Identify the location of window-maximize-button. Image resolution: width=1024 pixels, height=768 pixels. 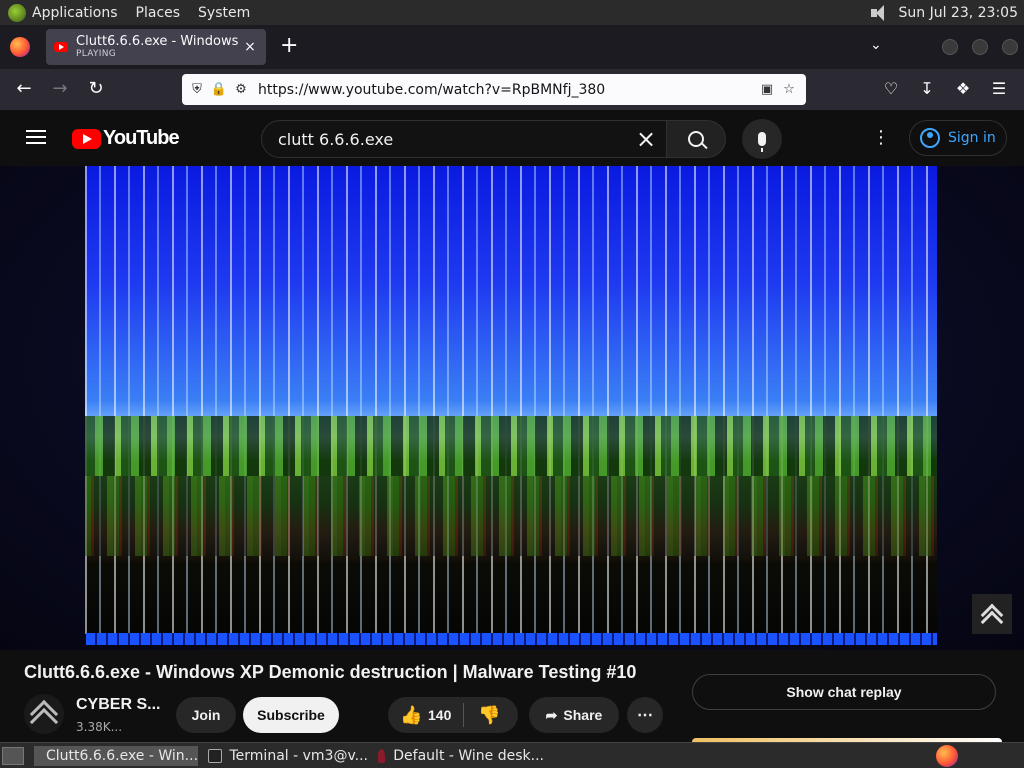
(980, 47).